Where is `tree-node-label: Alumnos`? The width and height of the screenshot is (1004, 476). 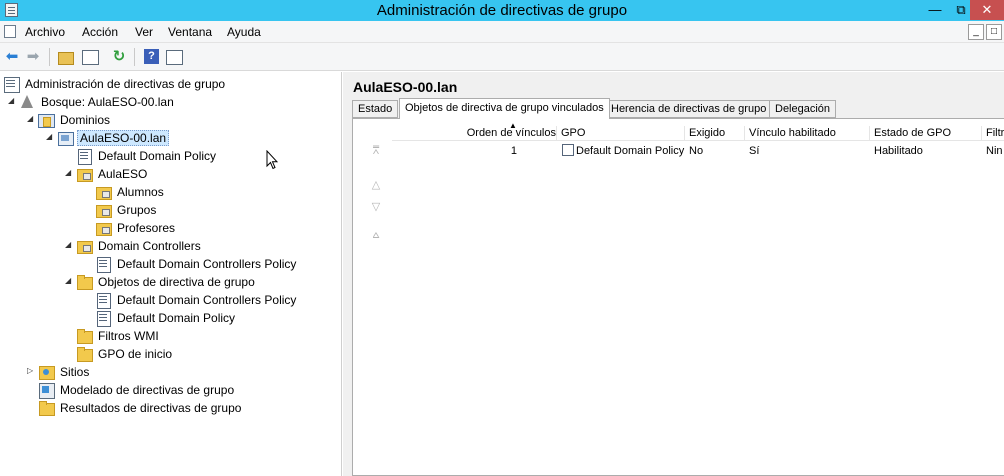
tree-node-label: Alumnos is located at coordinates (140, 192).